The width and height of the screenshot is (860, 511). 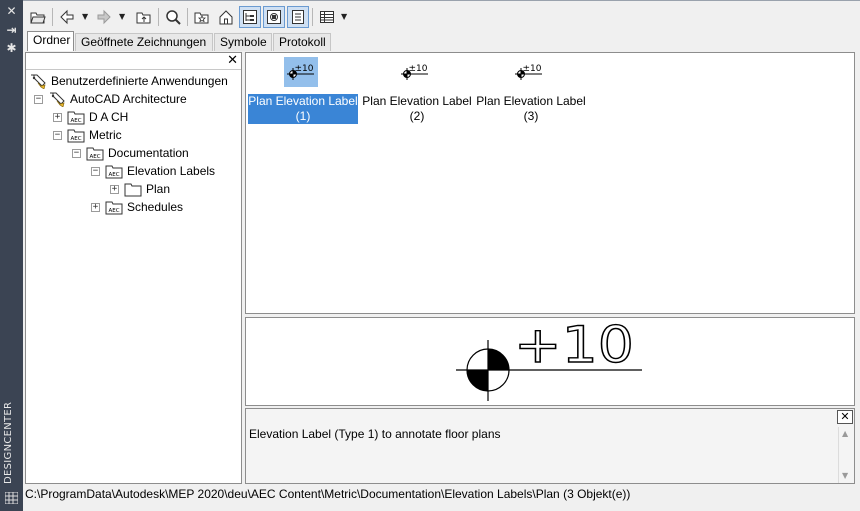 What do you see at coordinates (274, 17) in the screenshot?
I see `preview-toggle-icon` at bounding box center [274, 17].